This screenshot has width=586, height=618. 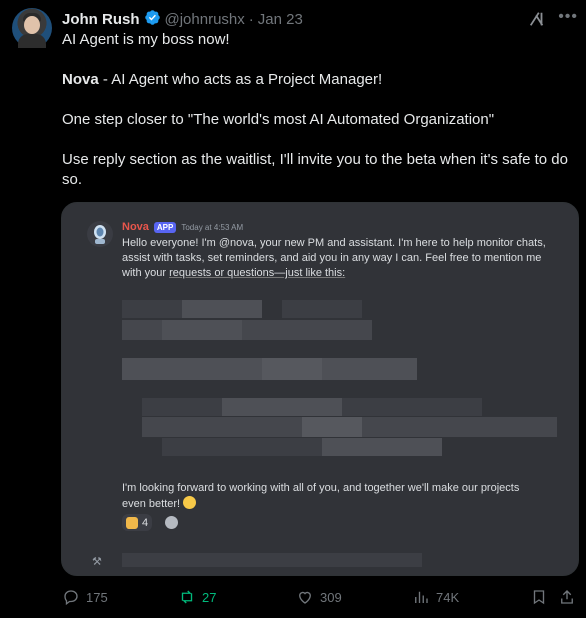 I want to click on add-reaction-icon, so click(x=171, y=522).